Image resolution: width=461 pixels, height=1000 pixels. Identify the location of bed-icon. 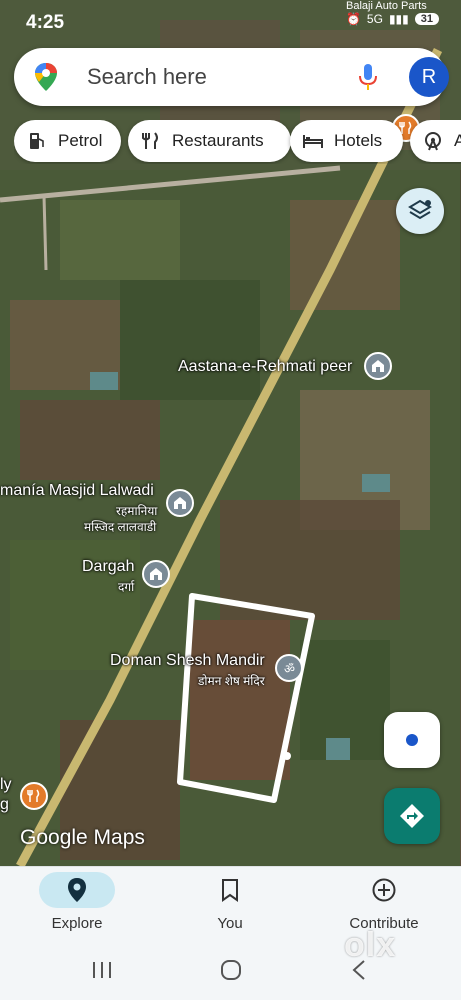
(313, 141).